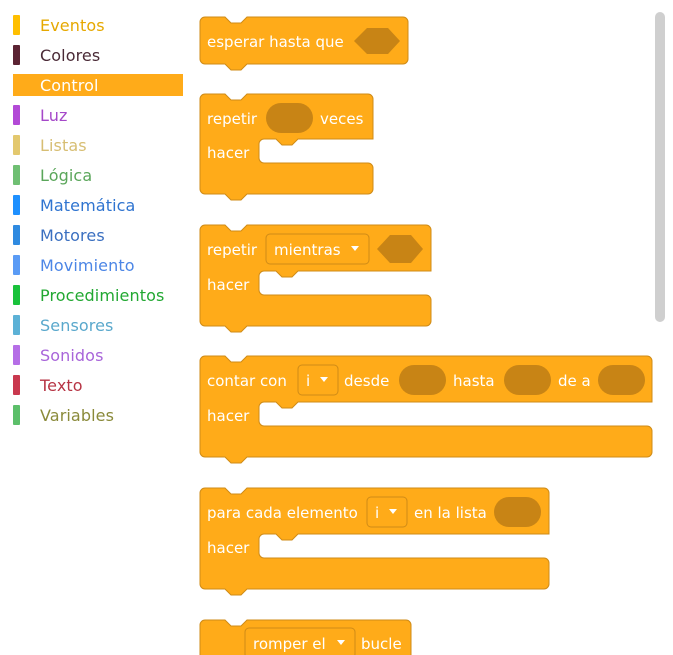  I want to click on category-label: Matemática, so click(88, 205).